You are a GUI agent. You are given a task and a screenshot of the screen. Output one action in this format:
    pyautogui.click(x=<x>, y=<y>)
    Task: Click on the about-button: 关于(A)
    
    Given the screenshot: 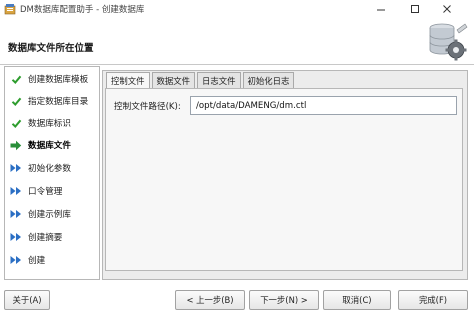 What is the action you would take?
    pyautogui.click(x=27, y=300)
    